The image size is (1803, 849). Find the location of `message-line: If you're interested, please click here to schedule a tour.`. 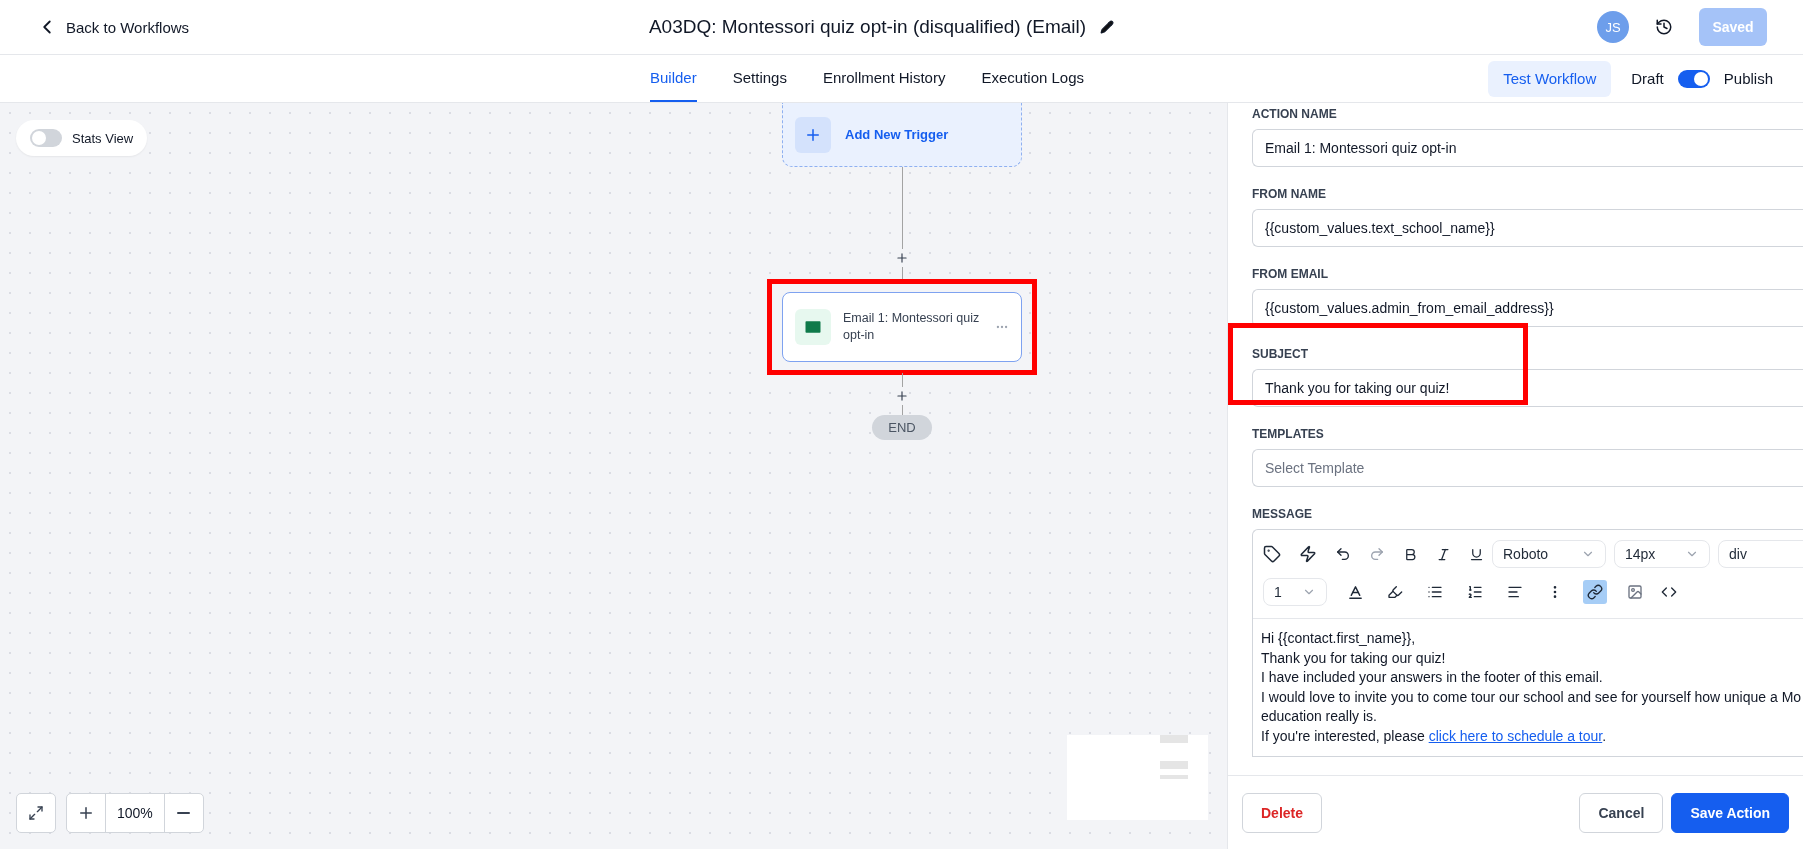

message-line: If you're interested, please click here to schedule a tour. is located at coordinates (1434, 736).